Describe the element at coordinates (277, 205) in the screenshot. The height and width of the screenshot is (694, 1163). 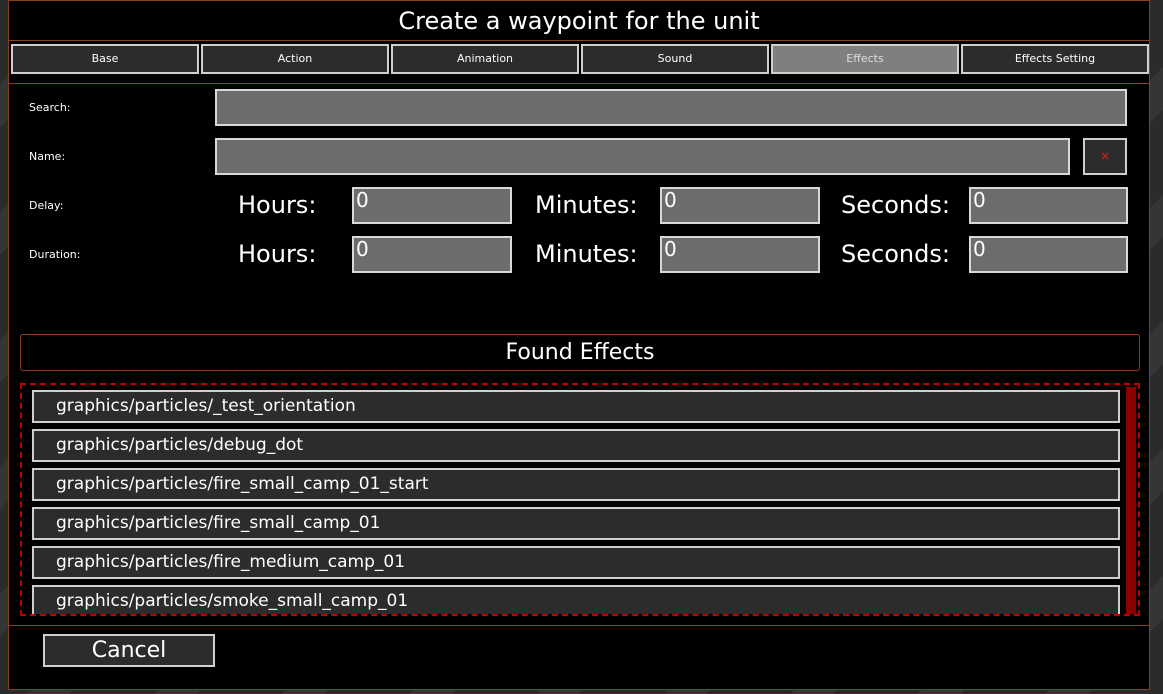
I see `delay-hours-label: Hours:` at that location.